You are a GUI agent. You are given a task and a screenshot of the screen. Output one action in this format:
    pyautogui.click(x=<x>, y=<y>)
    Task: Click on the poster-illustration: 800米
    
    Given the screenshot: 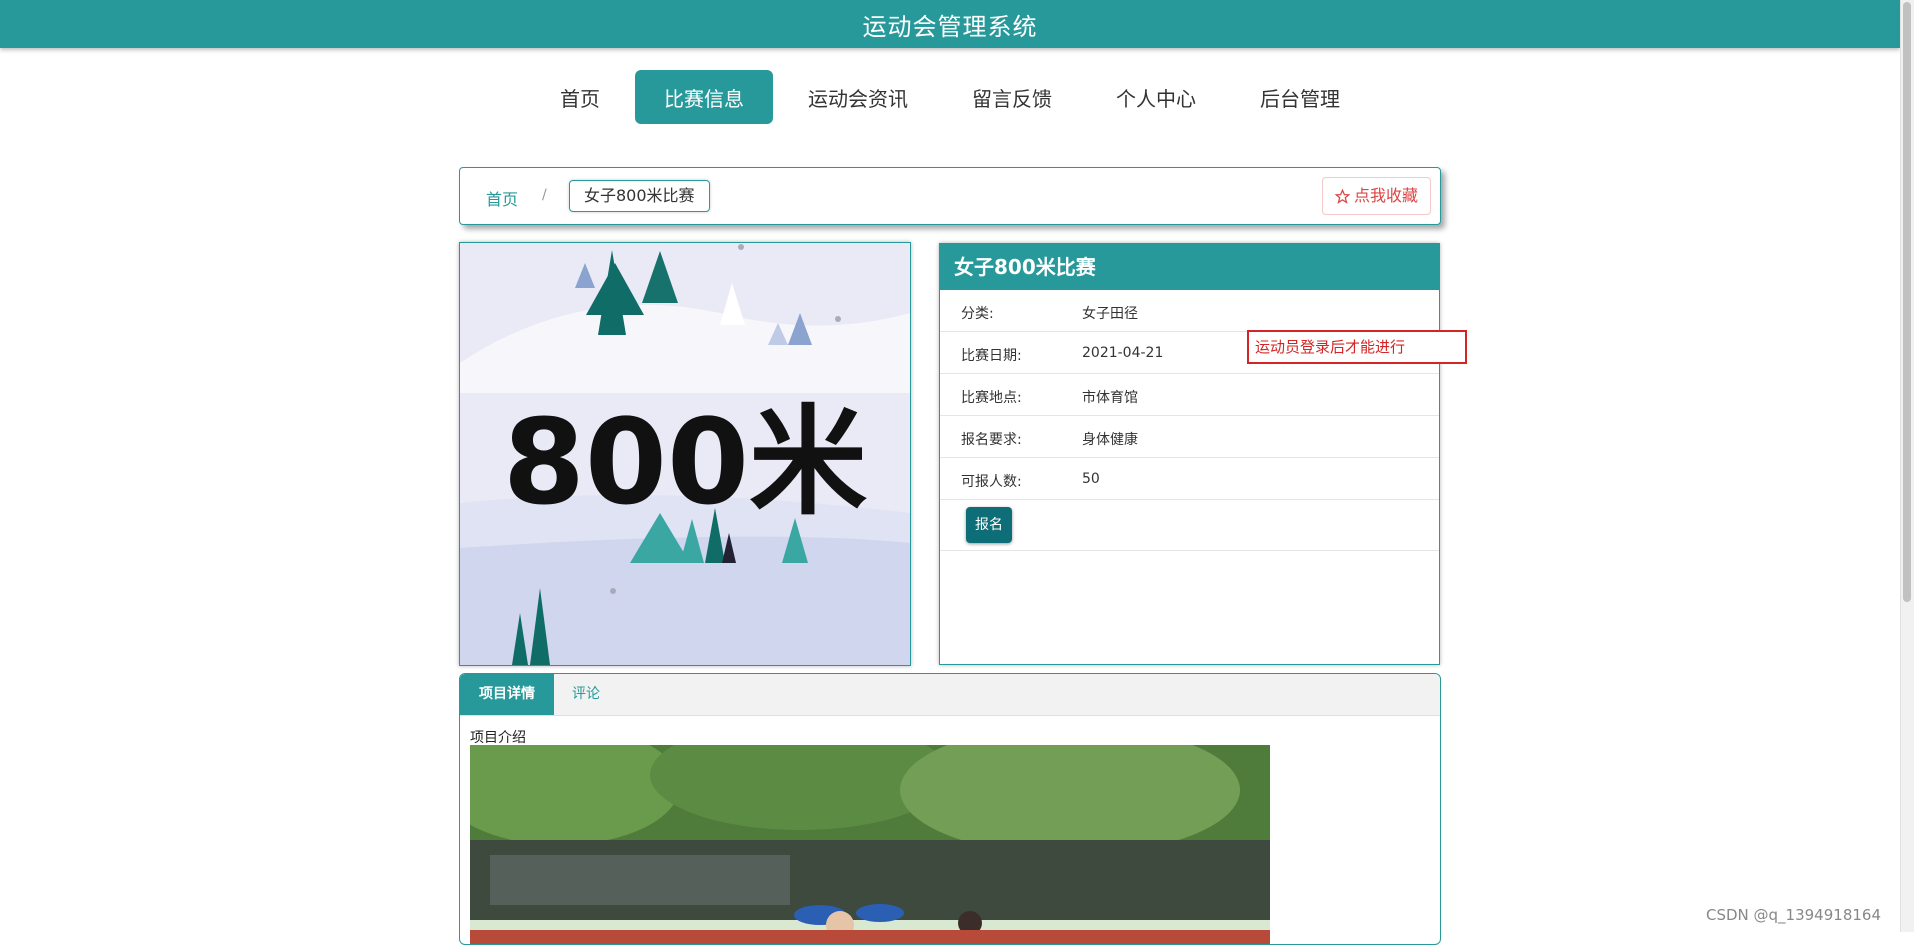 What is the action you would take?
    pyautogui.click(x=685, y=454)
    